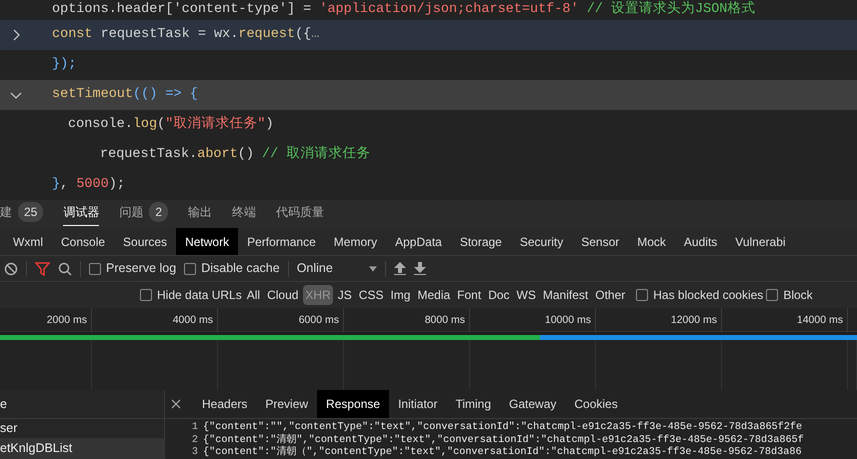 This screenshot has width=857, height=459. I want to click on column-header: e, so click(82, 404).